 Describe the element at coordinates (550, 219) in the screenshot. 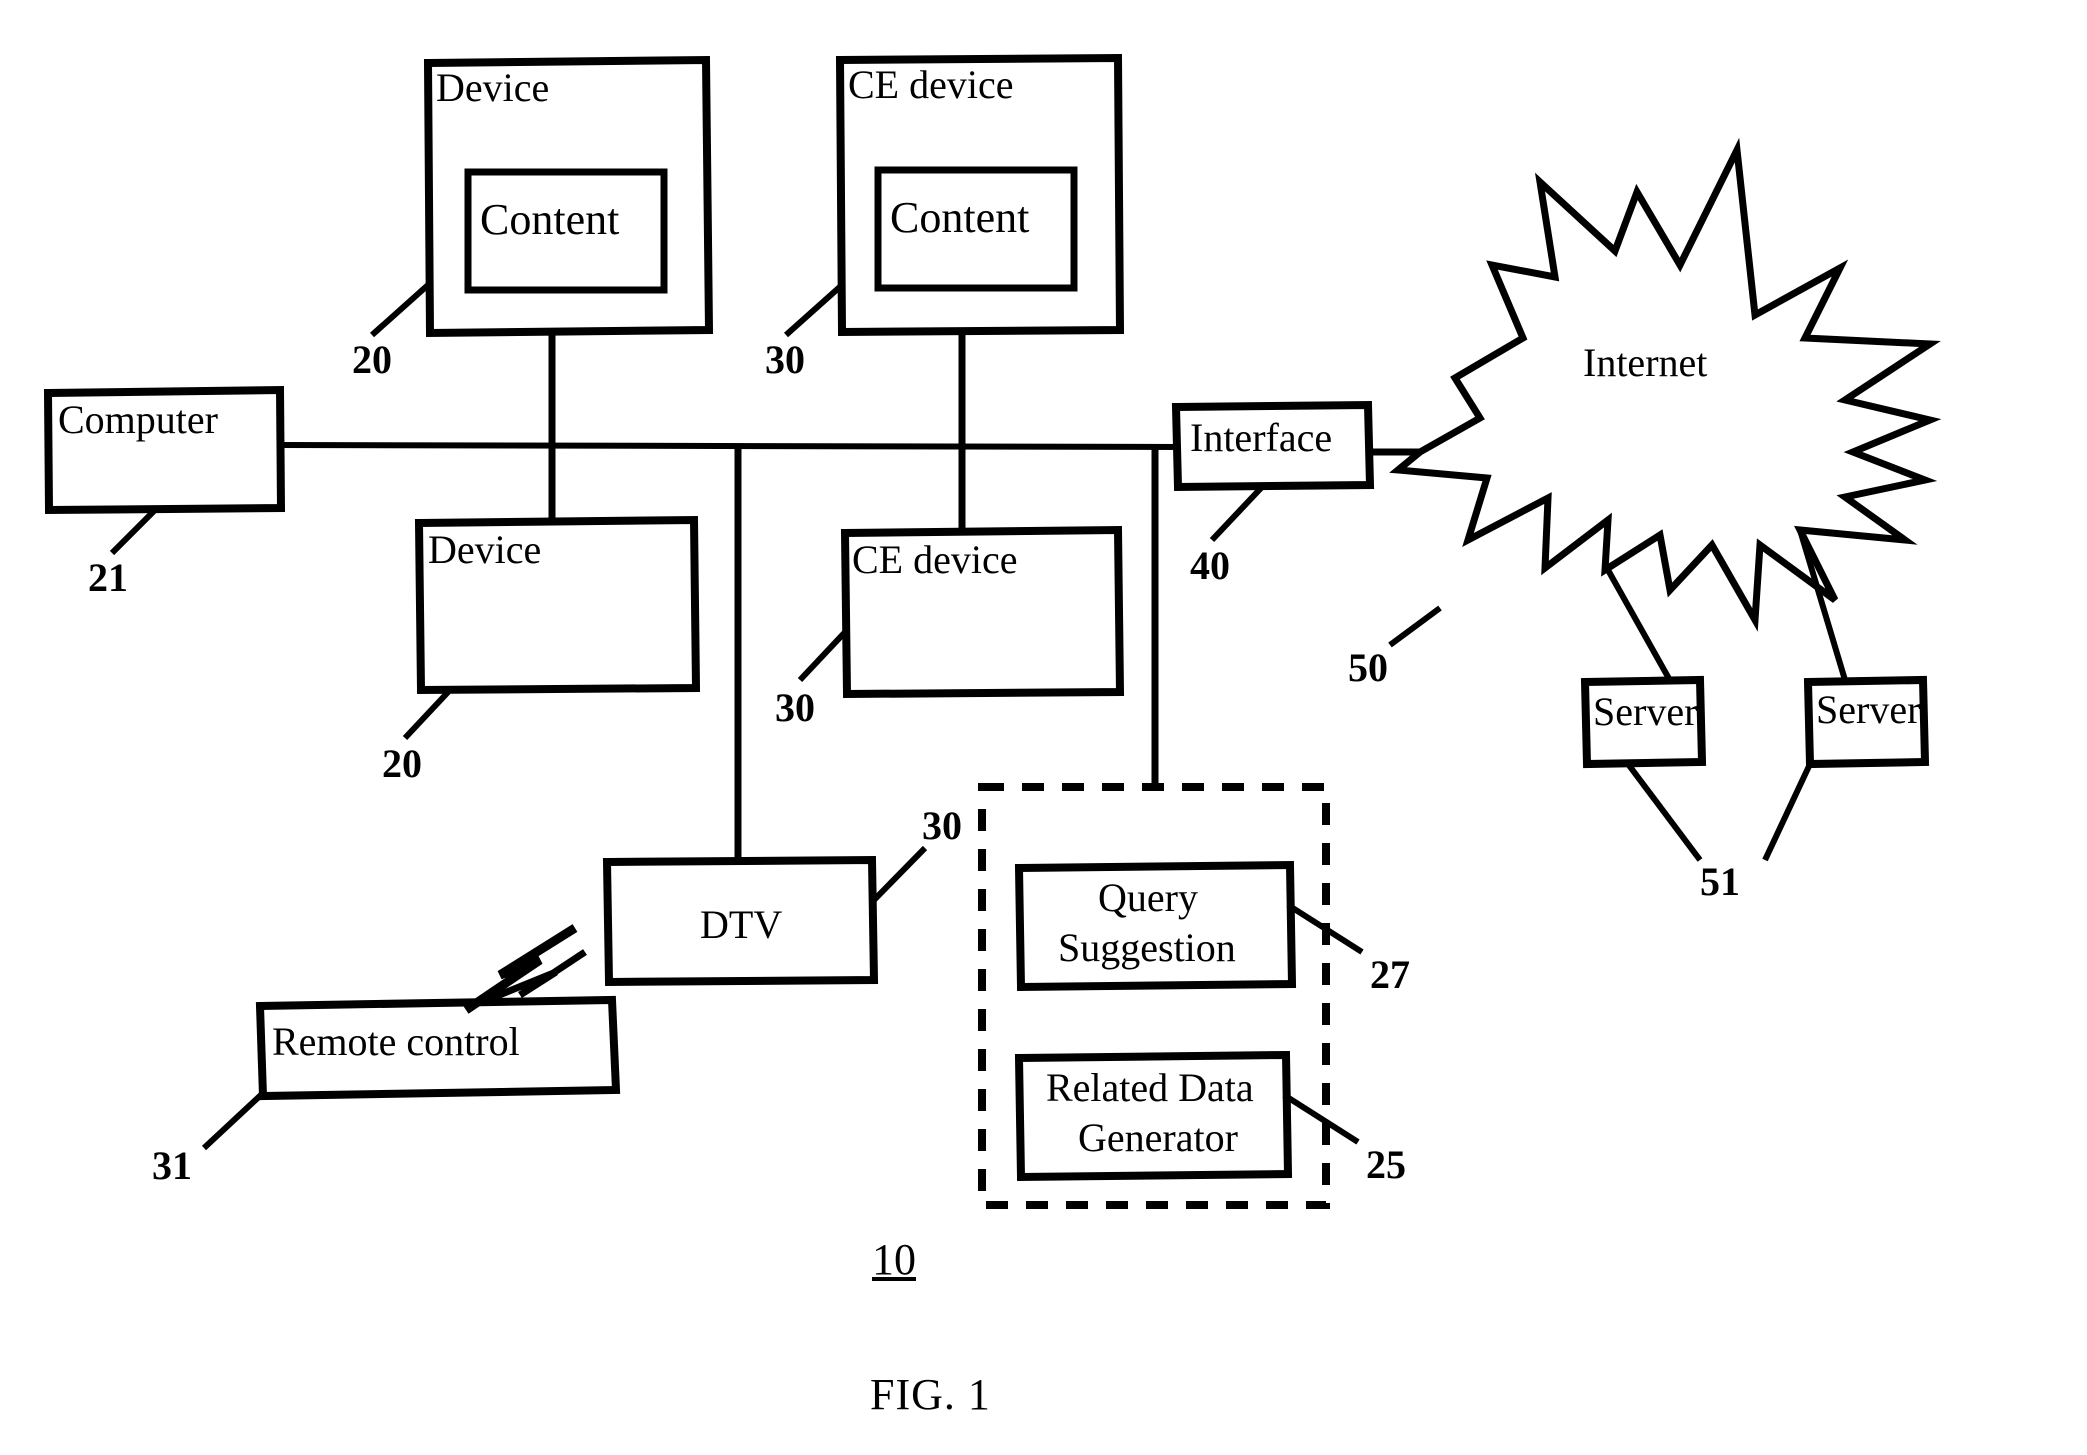

I see `device-top-content-label: Content` at that location.